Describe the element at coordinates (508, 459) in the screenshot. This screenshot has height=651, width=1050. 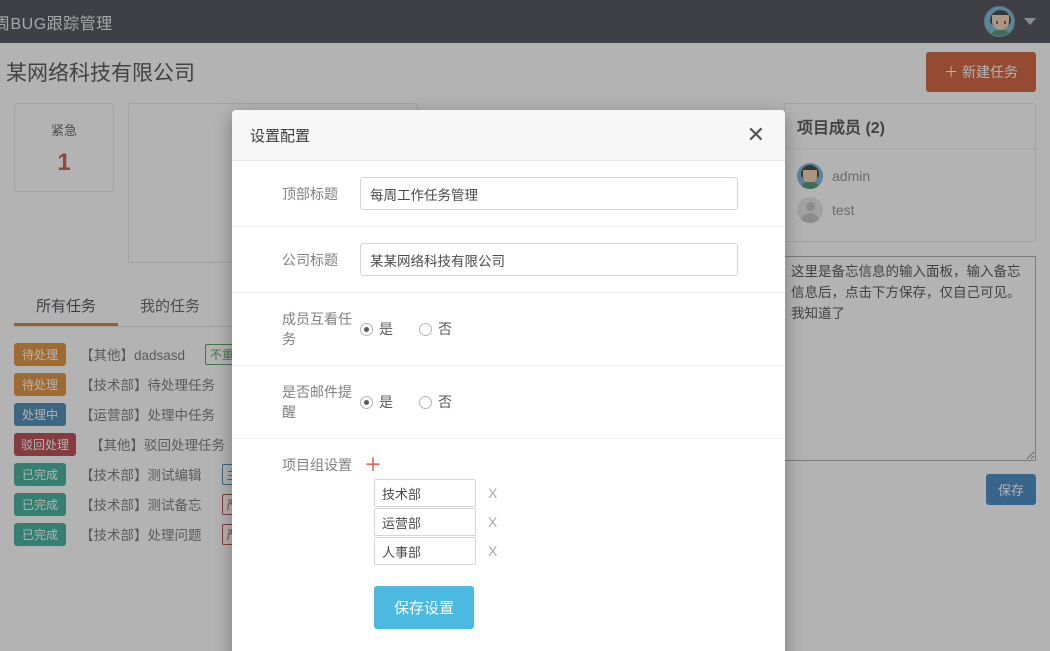
I see `form-row-groups-header: 项目组设置 ＋` at that location.